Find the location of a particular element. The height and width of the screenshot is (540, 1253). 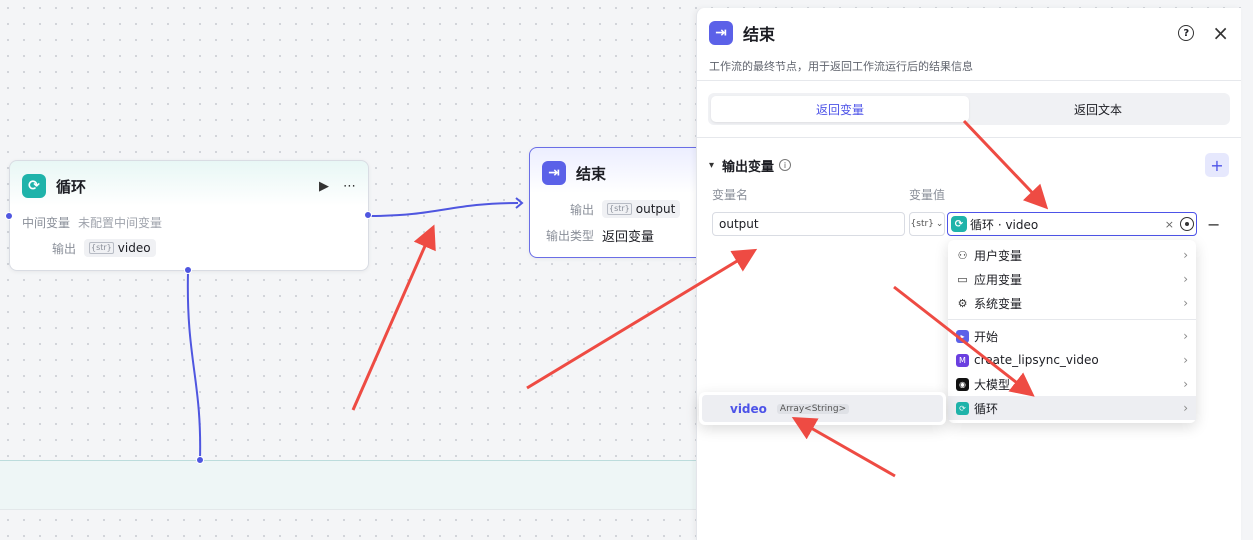

end-output-chip: {str} output is located at coordinates (641, 209).